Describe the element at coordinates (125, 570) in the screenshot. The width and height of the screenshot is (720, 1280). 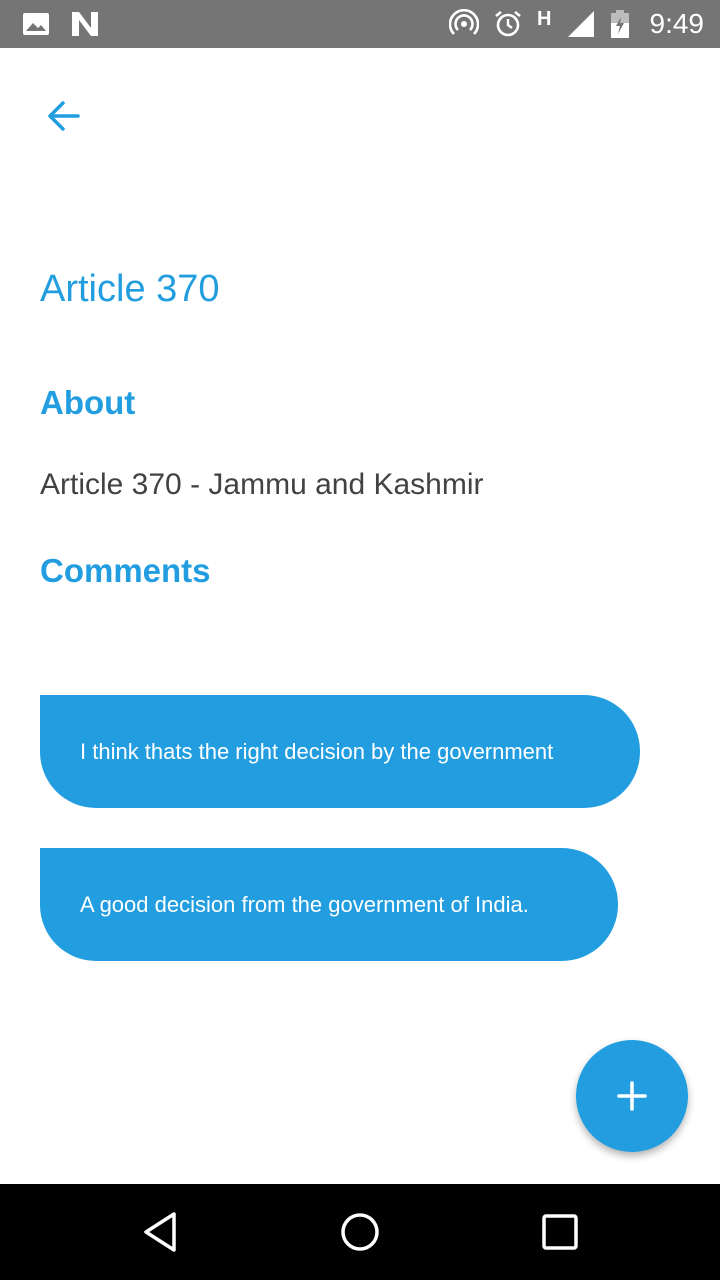
I see `comments-heading: Comments` at that location.